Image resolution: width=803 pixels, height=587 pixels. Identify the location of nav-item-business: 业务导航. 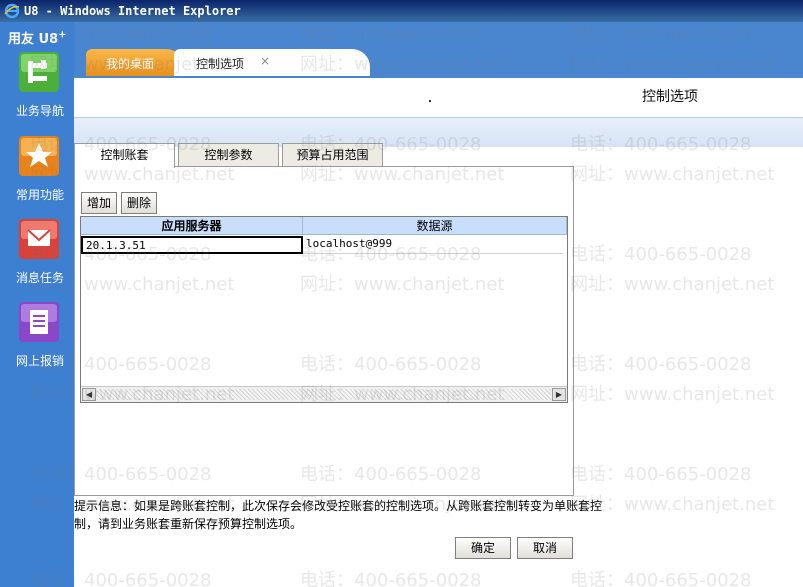
(37, 92).